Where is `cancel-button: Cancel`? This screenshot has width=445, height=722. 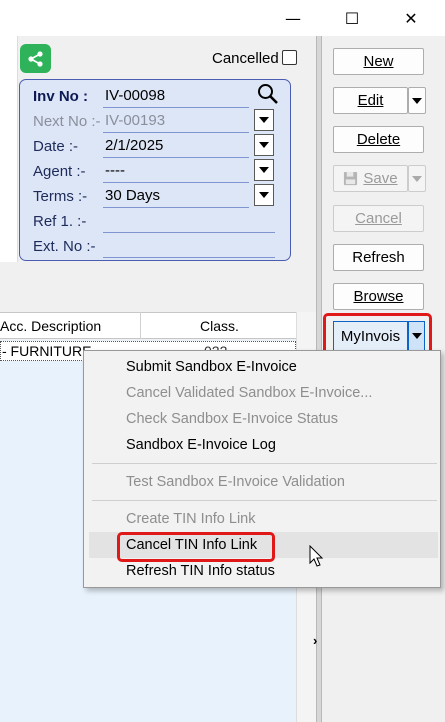 cancel-button: Cancel is located at coordinates (378, 218).